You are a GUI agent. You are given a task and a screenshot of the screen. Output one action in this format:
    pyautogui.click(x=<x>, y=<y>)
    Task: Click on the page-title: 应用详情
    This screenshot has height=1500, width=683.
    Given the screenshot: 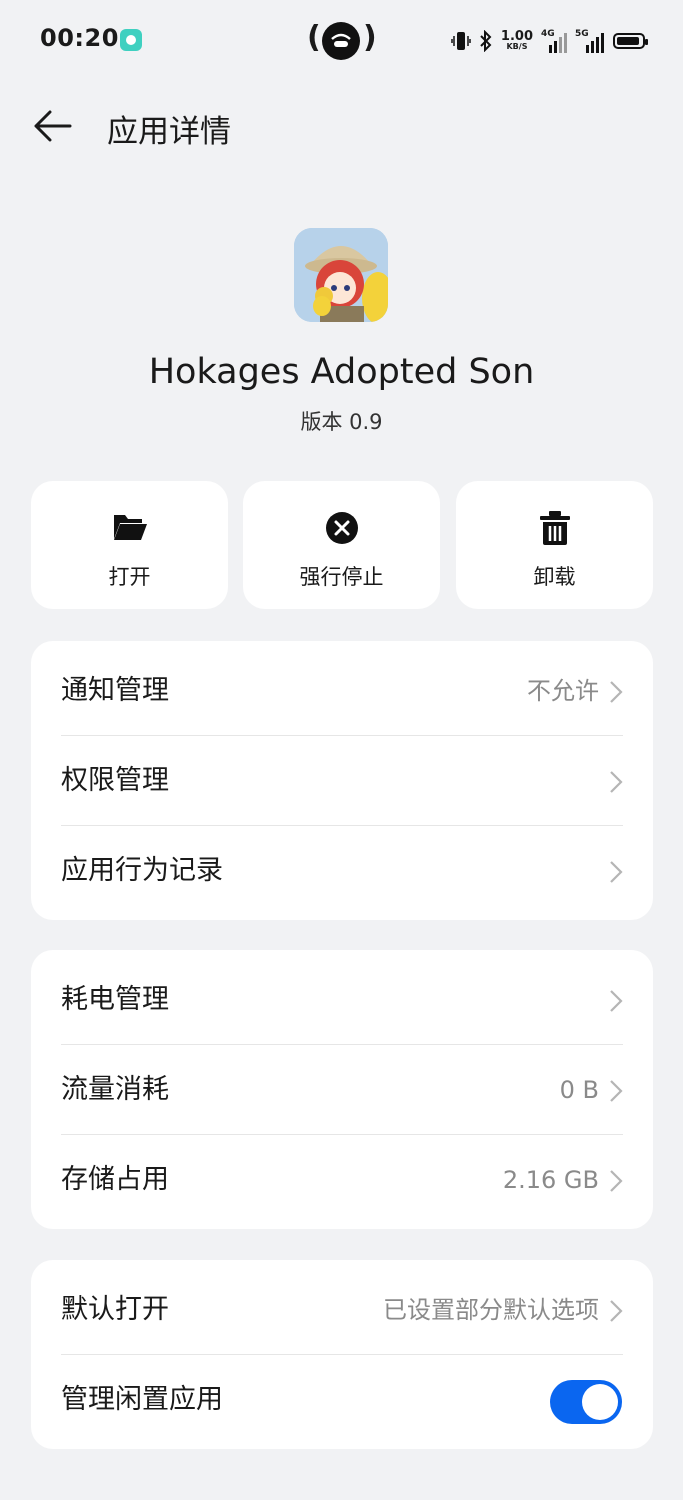 What is the action you would take?
    pyautogui.click(x=169, y=132)
    